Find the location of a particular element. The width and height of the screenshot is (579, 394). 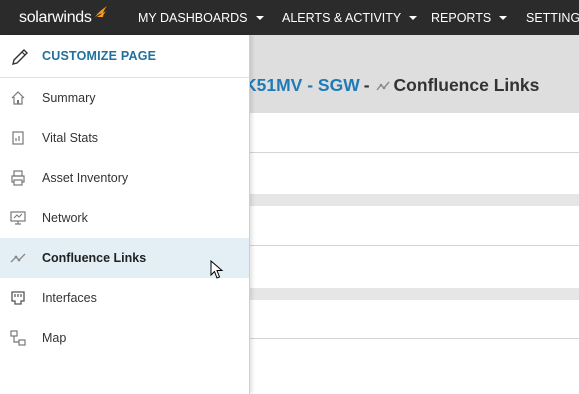

menu-item-label: Asset Inventory is located at coordinates (85, 178).